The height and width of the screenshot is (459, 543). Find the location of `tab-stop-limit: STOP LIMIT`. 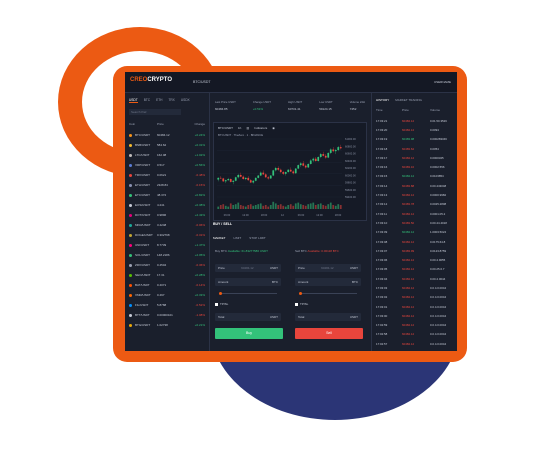

tab-stop-limit: STOP LIMIT is located at coordinates (257, 238).